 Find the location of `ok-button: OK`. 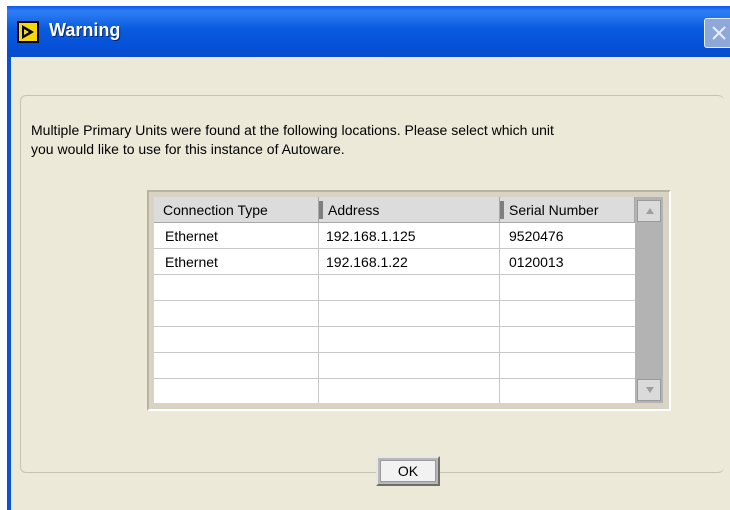

ok-button: OK is located at coordinates (408, 471).